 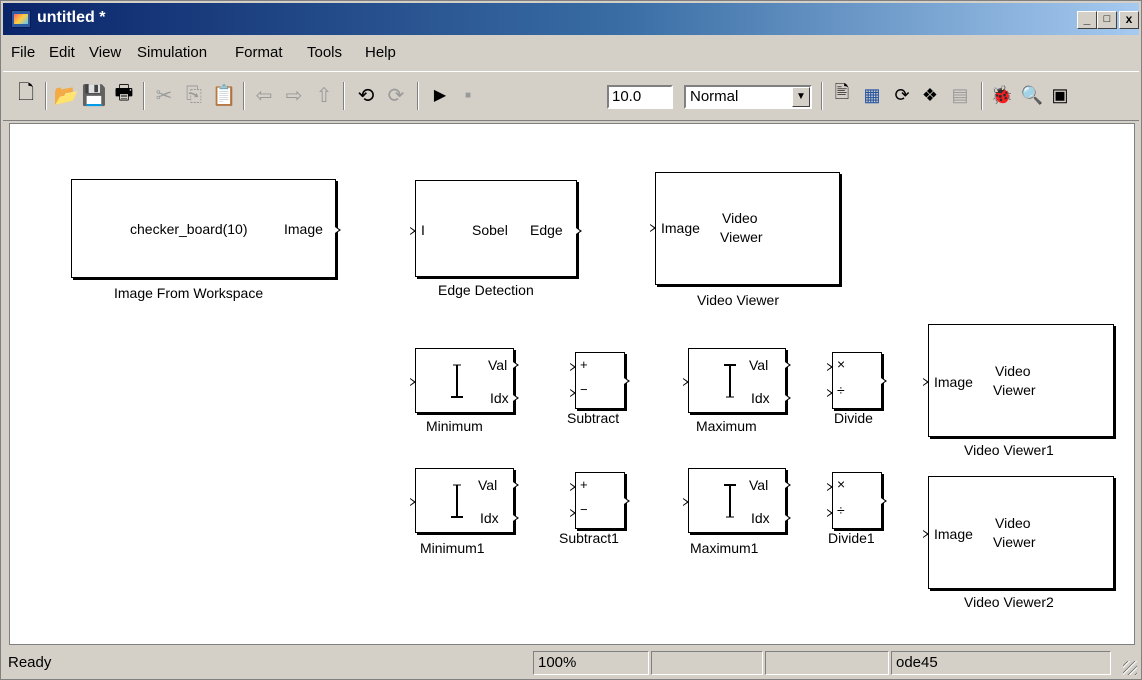 I want to click on menu-help: Help, so click(x=380, y=52).